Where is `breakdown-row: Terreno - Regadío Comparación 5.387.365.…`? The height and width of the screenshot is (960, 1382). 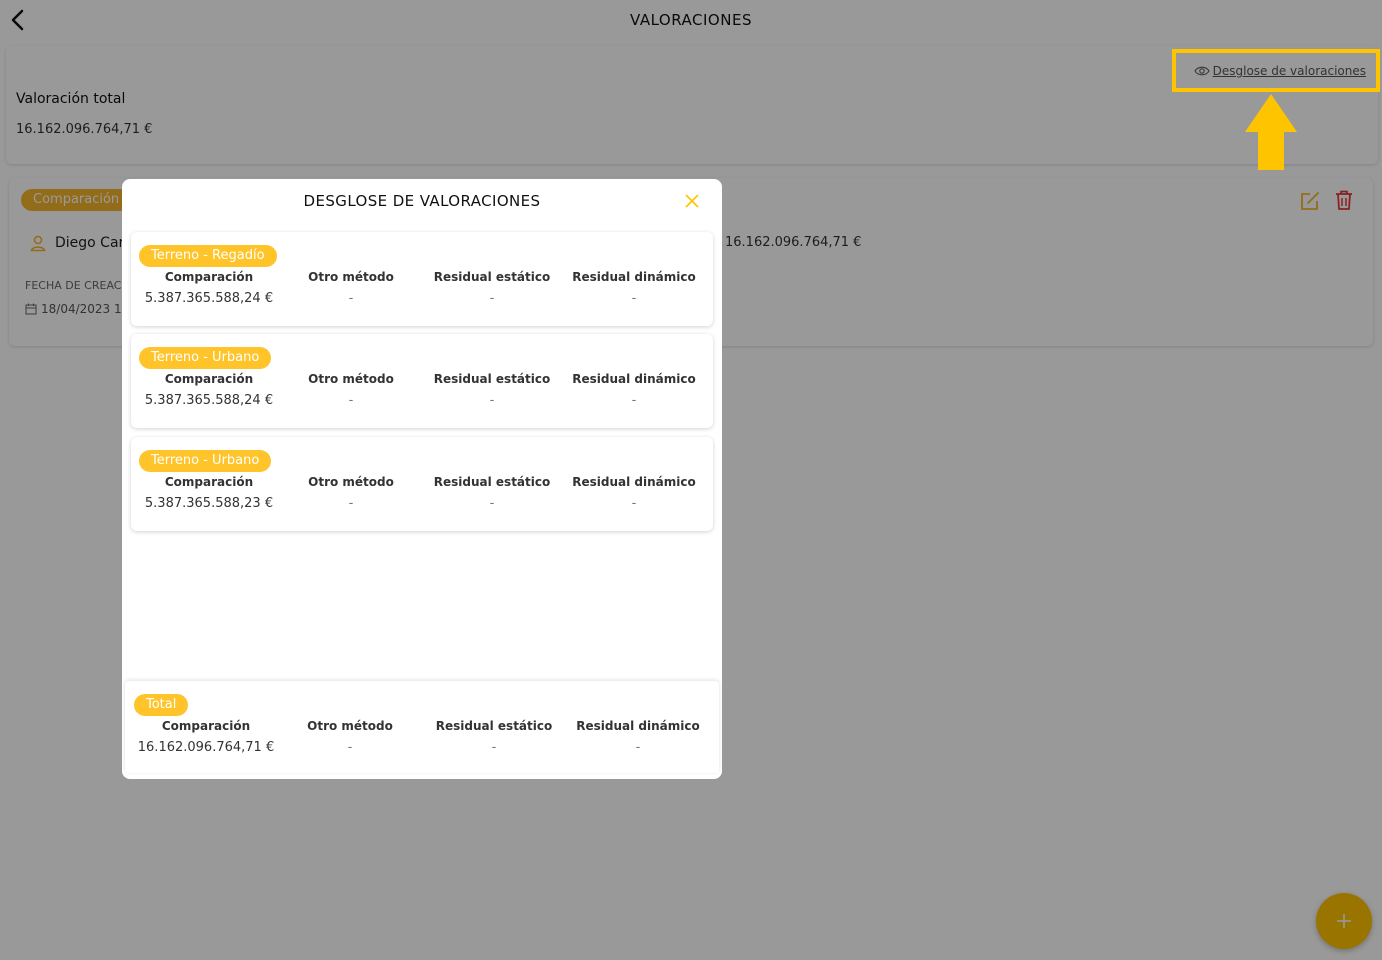
breakdown-row: Terreno - Regadío Comparación 5.387.365.… is located at coordinates (422, 279).